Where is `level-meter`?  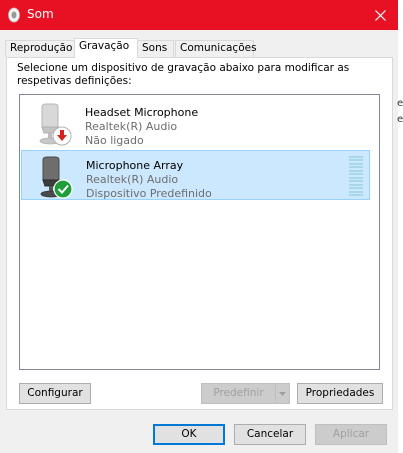
level-meter is located at coordinates (356, 176).